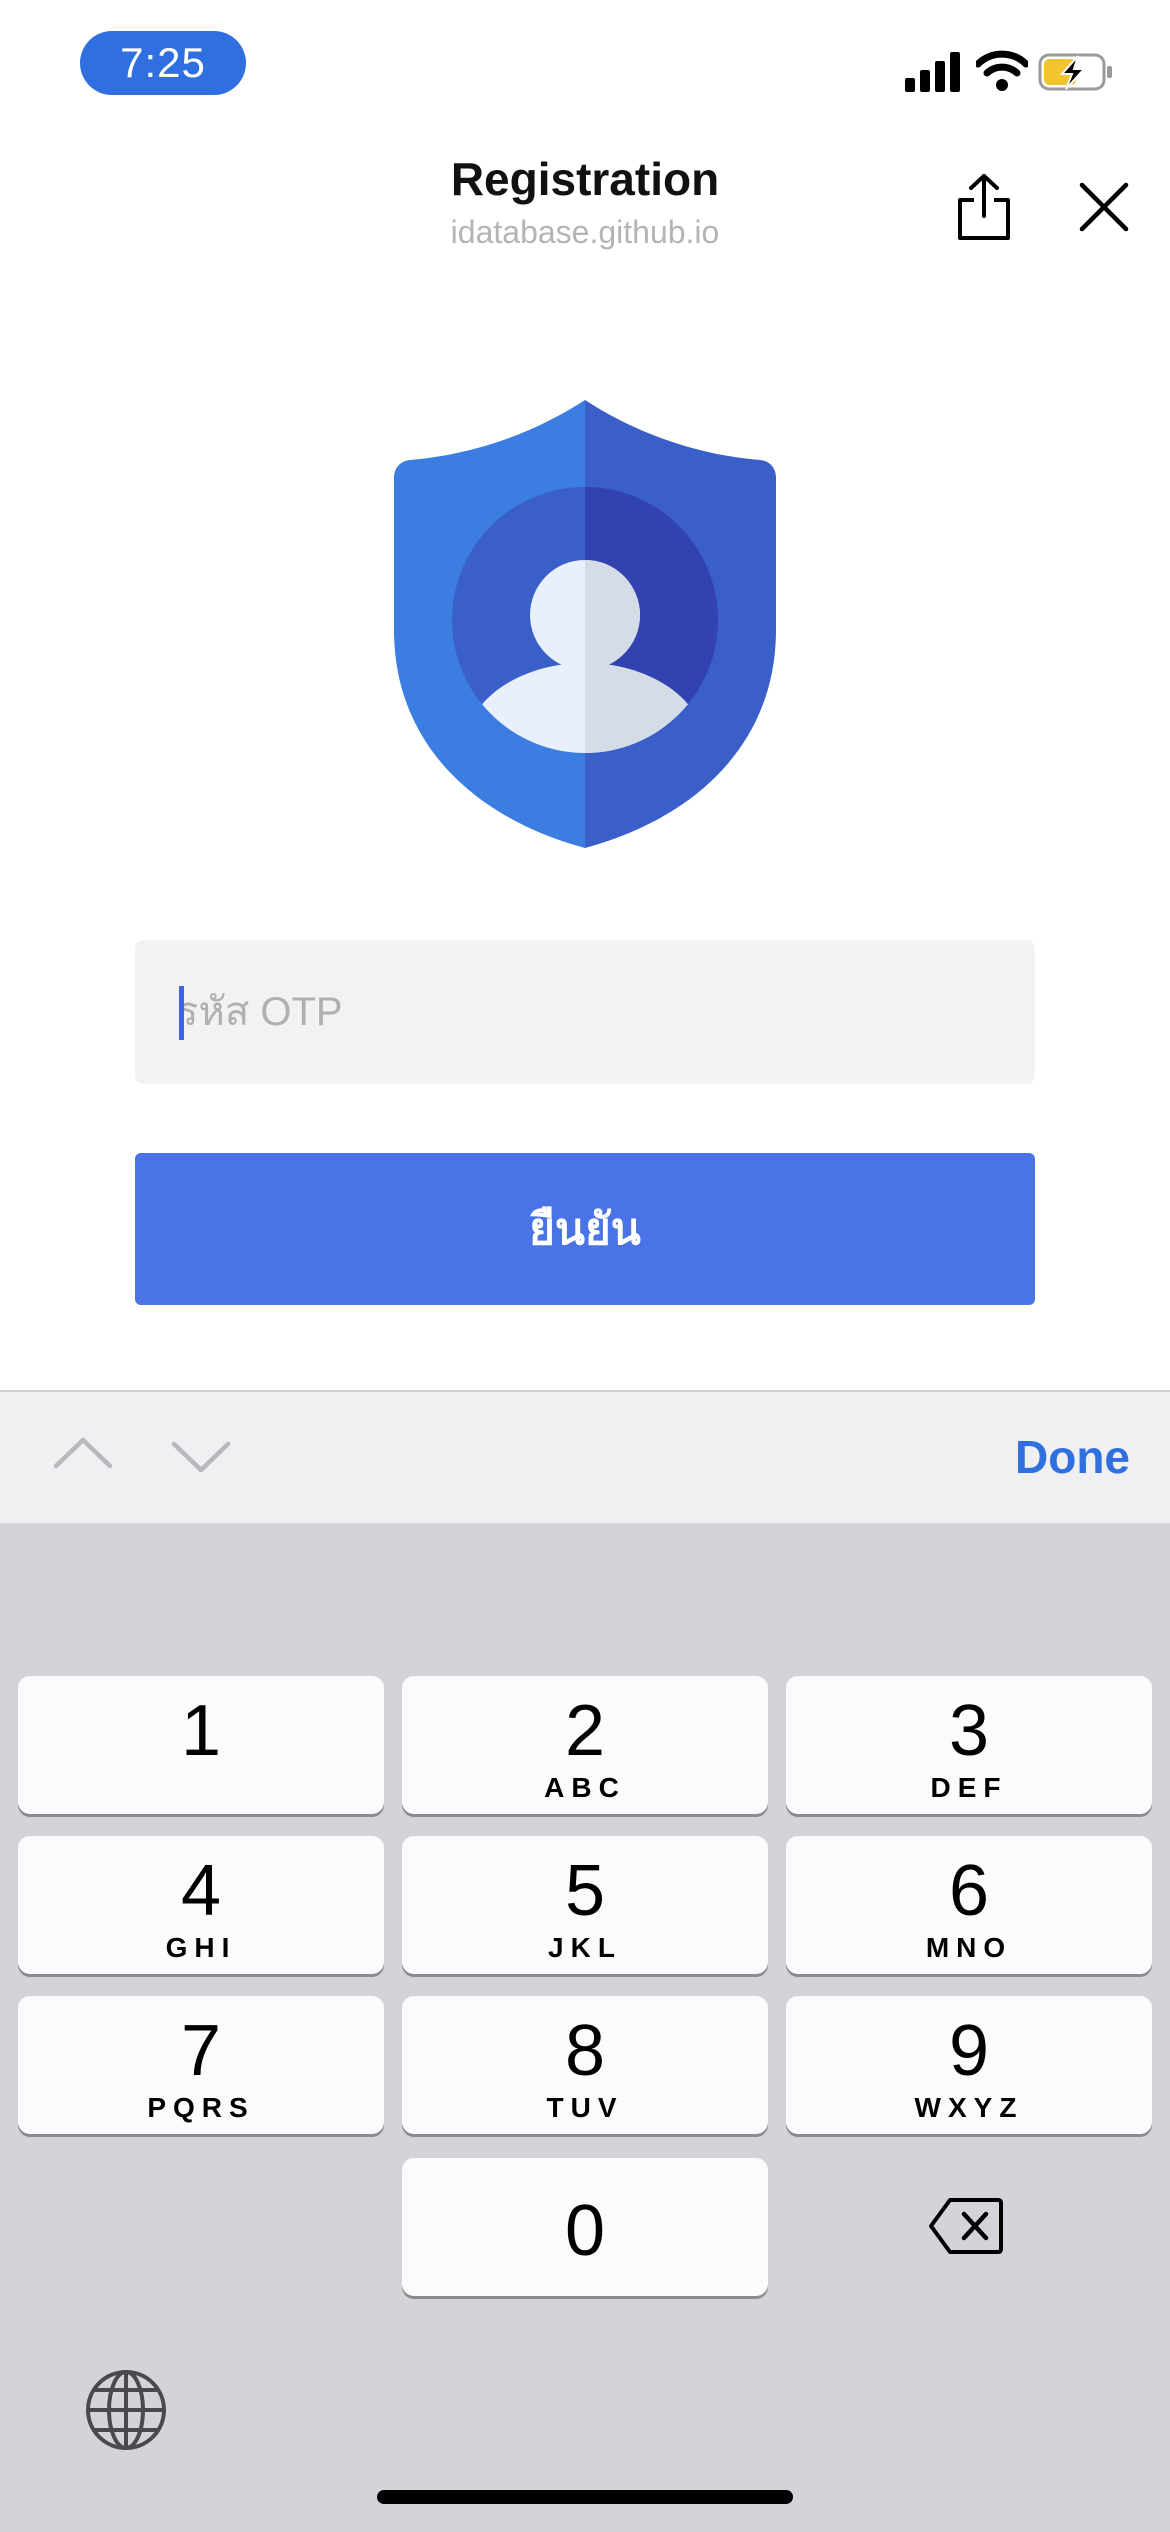 This screenshot has height=2532, width=1170. What do you see at coordinates (181, 1013) in the screenshot?
I see `text-caret` at bounding box center [181, 1013].